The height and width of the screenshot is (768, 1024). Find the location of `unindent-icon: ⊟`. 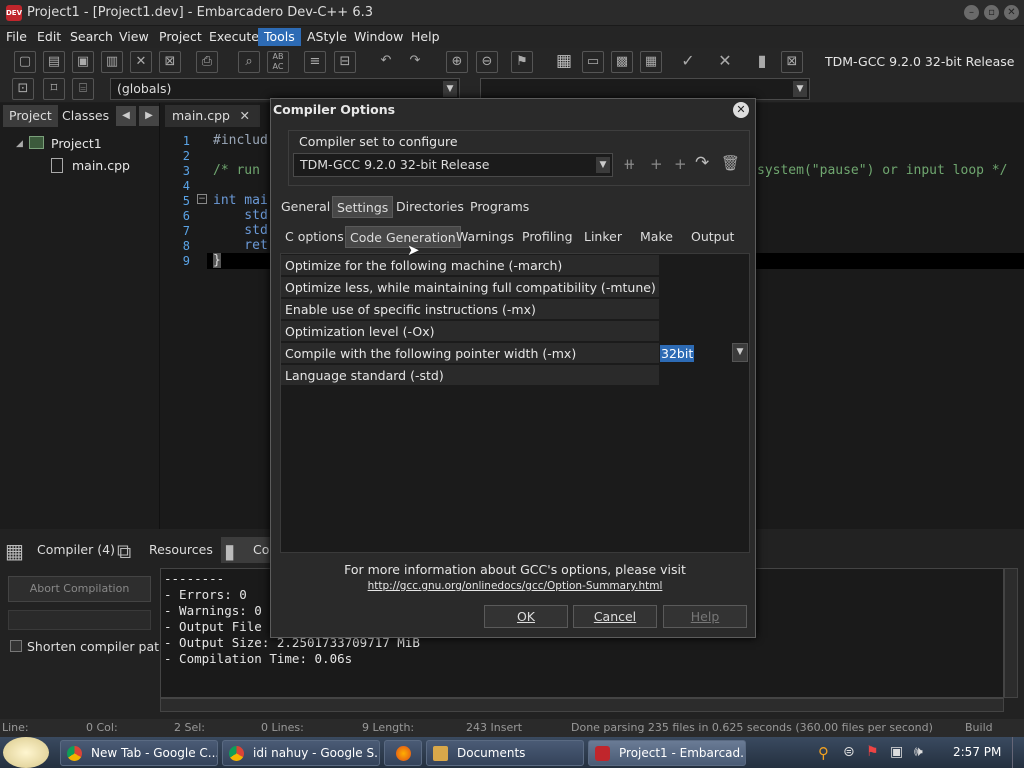

unindent-icon: ⊟ is located at coordinates (345, 62).